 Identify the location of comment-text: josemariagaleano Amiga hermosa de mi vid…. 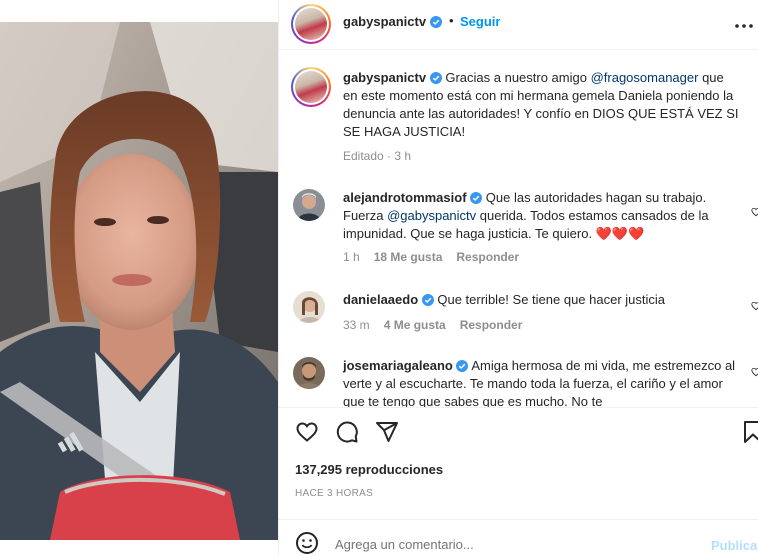
(542, 382).